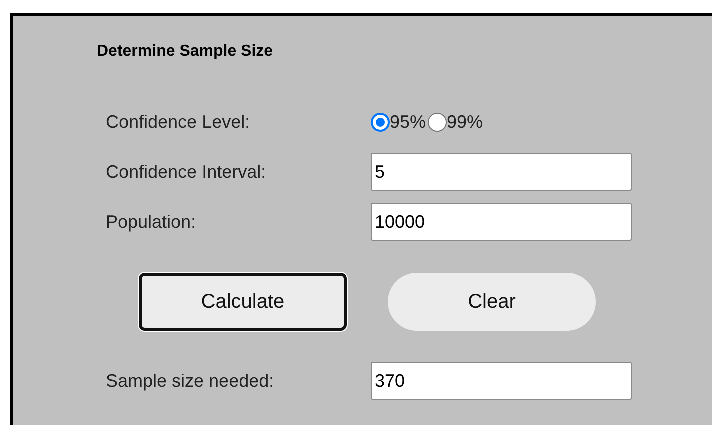  Describe the element at coordinates (185, 51) in the screenshot. I see `form-title: Determine Sample Size` at that location.